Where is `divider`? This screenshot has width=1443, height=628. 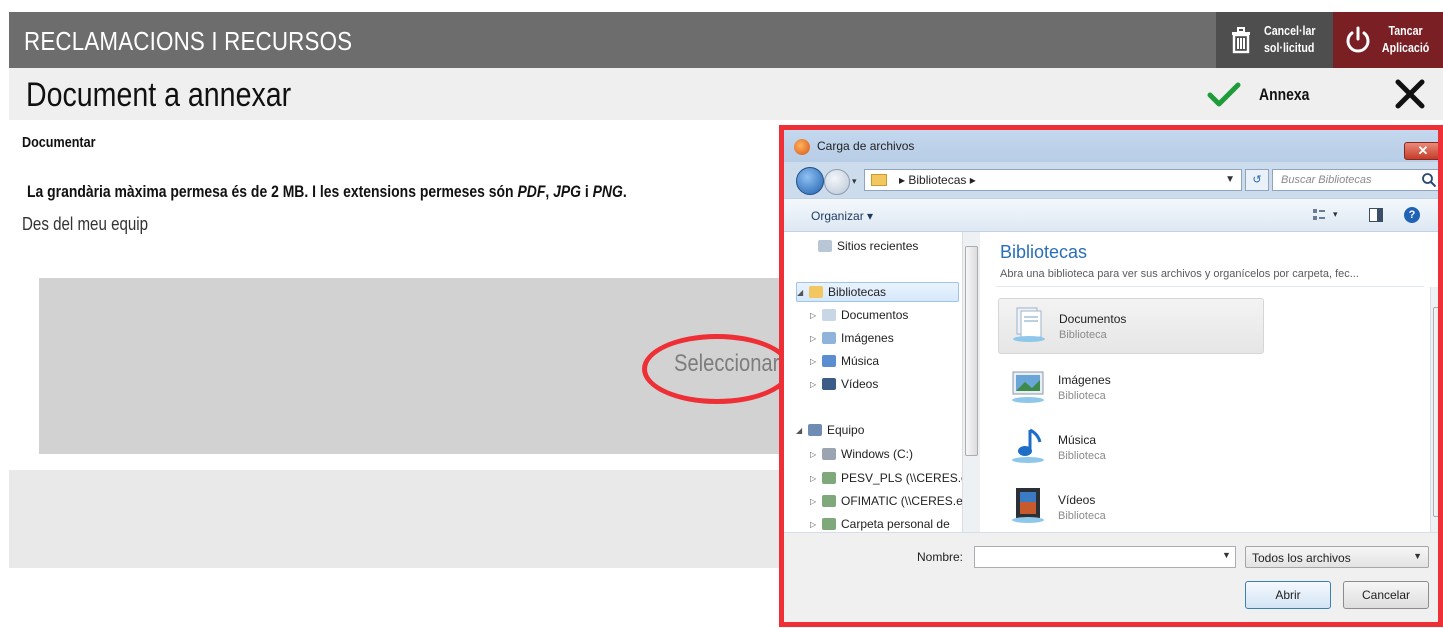
divider is located at coordinates (1210, 286).